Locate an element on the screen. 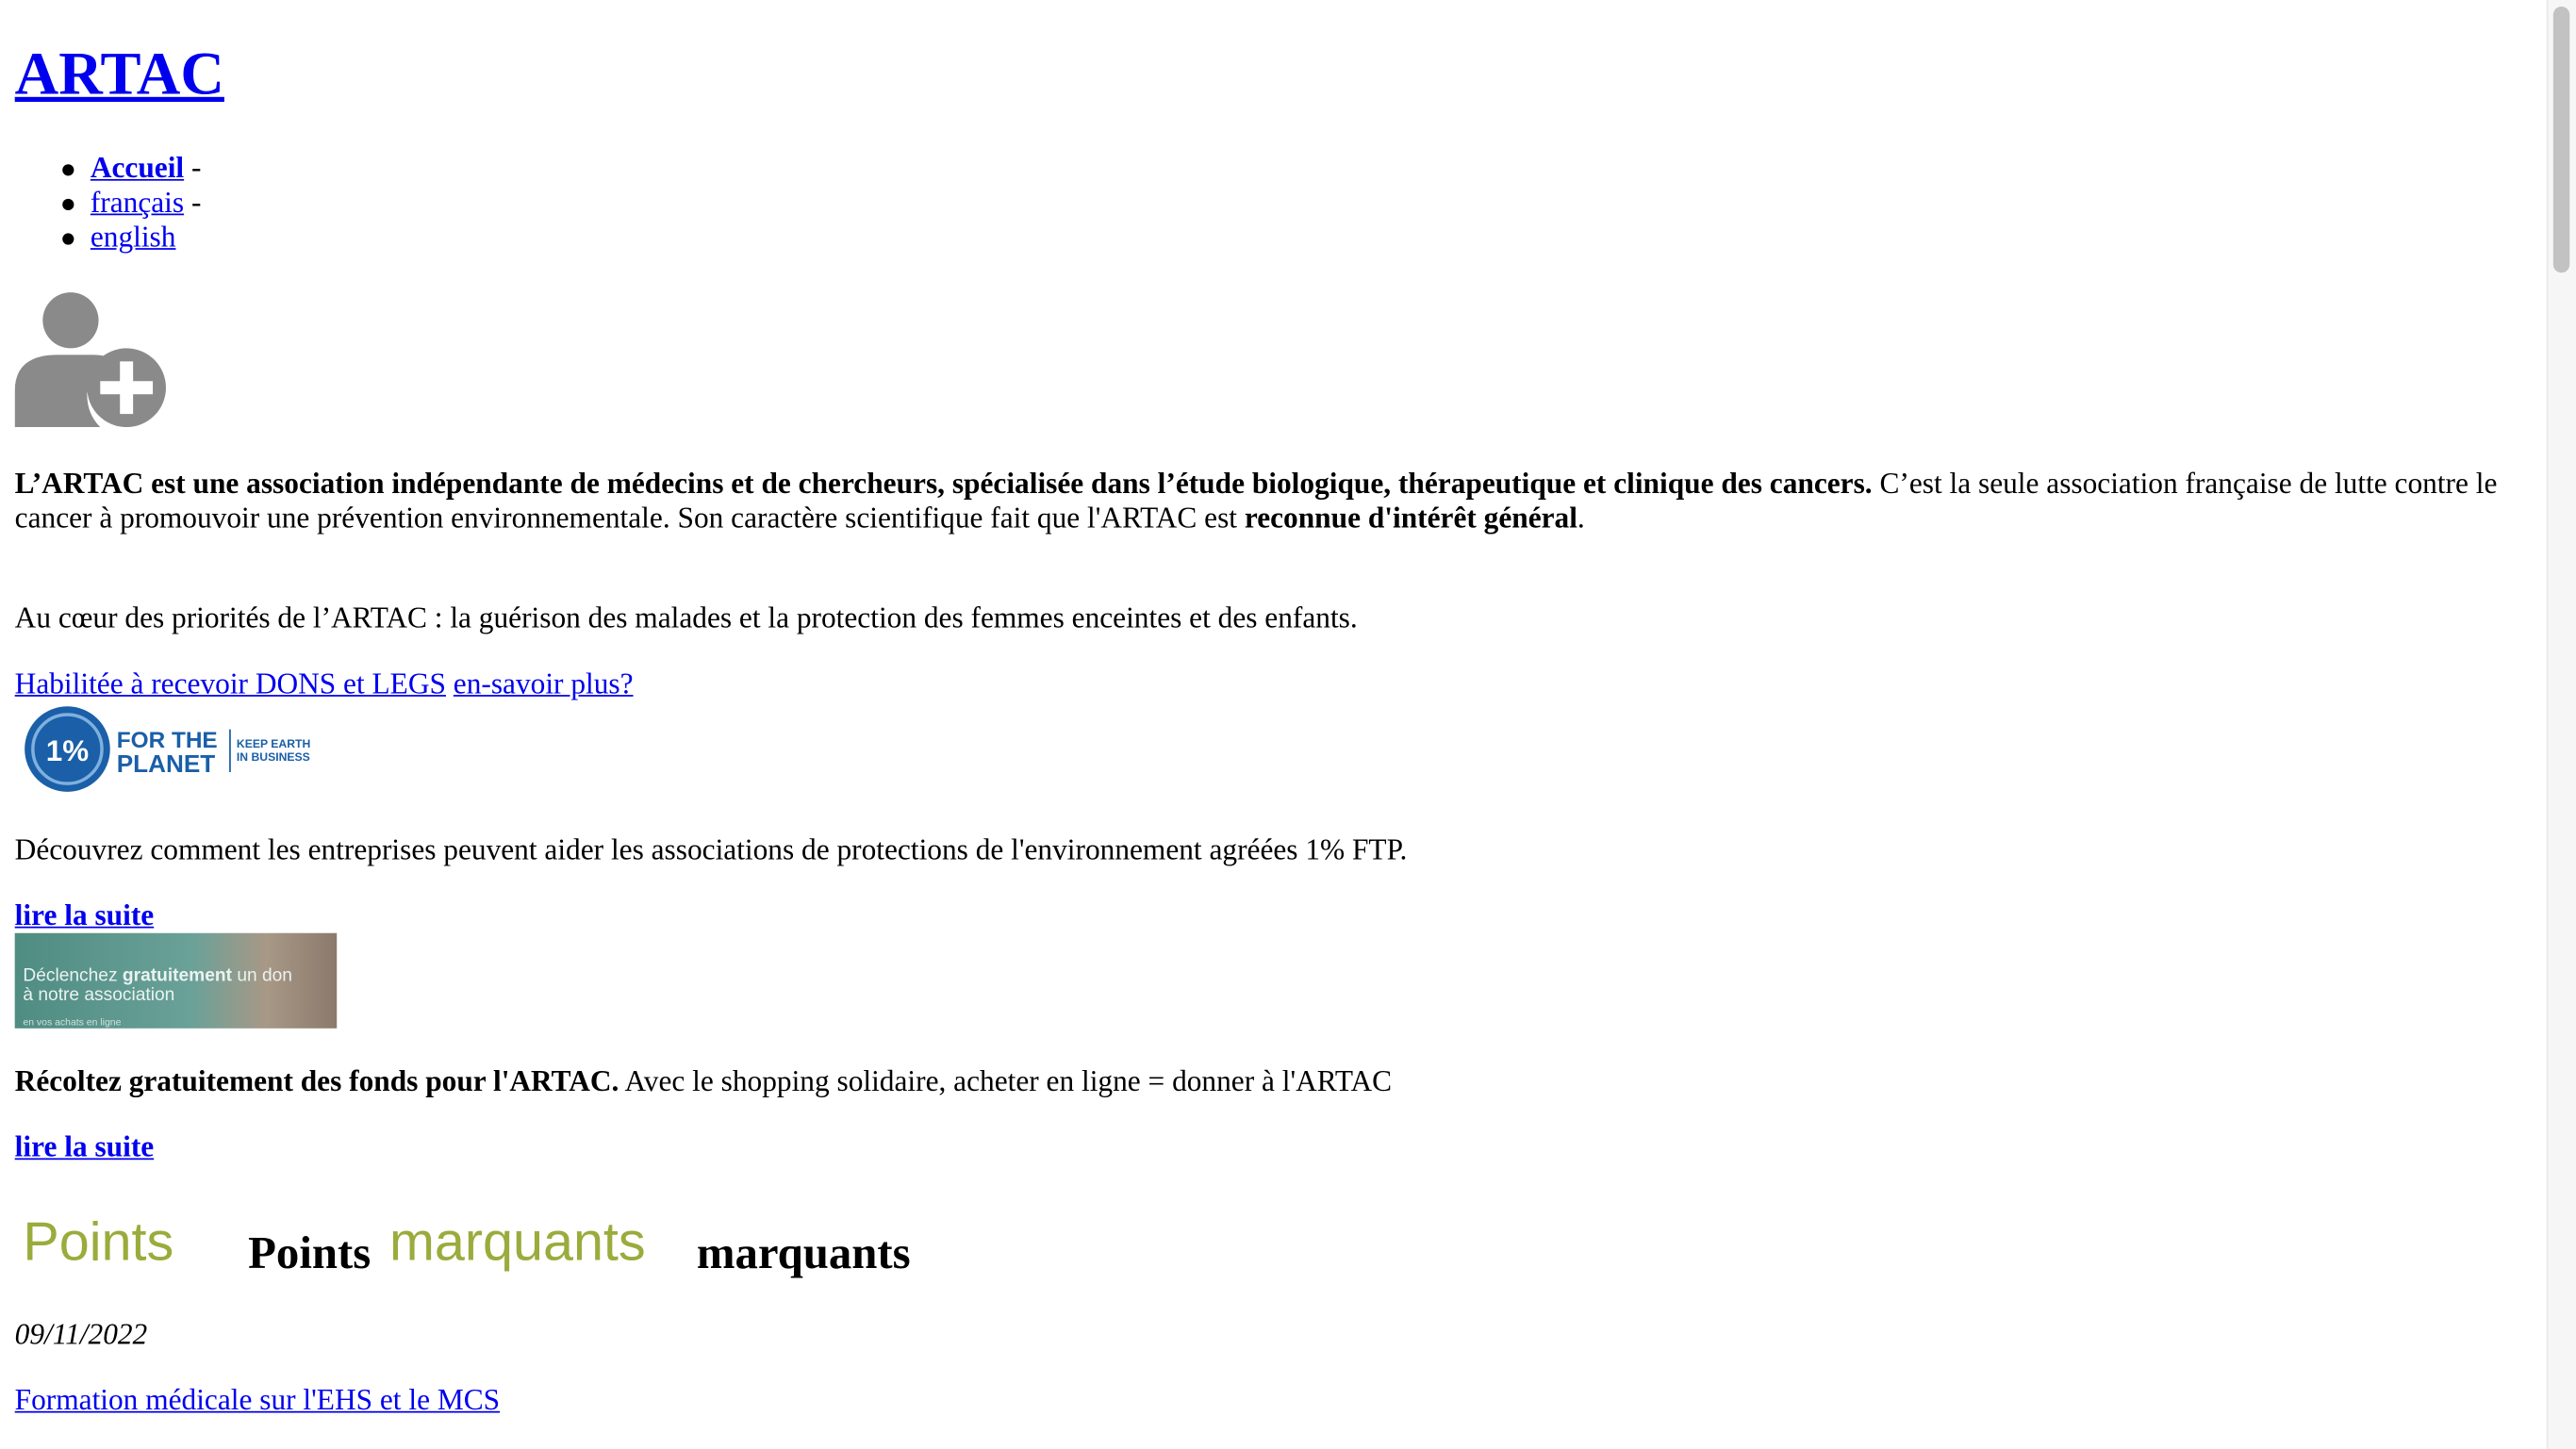 The width and height of the screenshot is (2576, 1449). news-title-link: Formation médicale sur l'EHS et le MCS is located at coordinates (257, 1399).